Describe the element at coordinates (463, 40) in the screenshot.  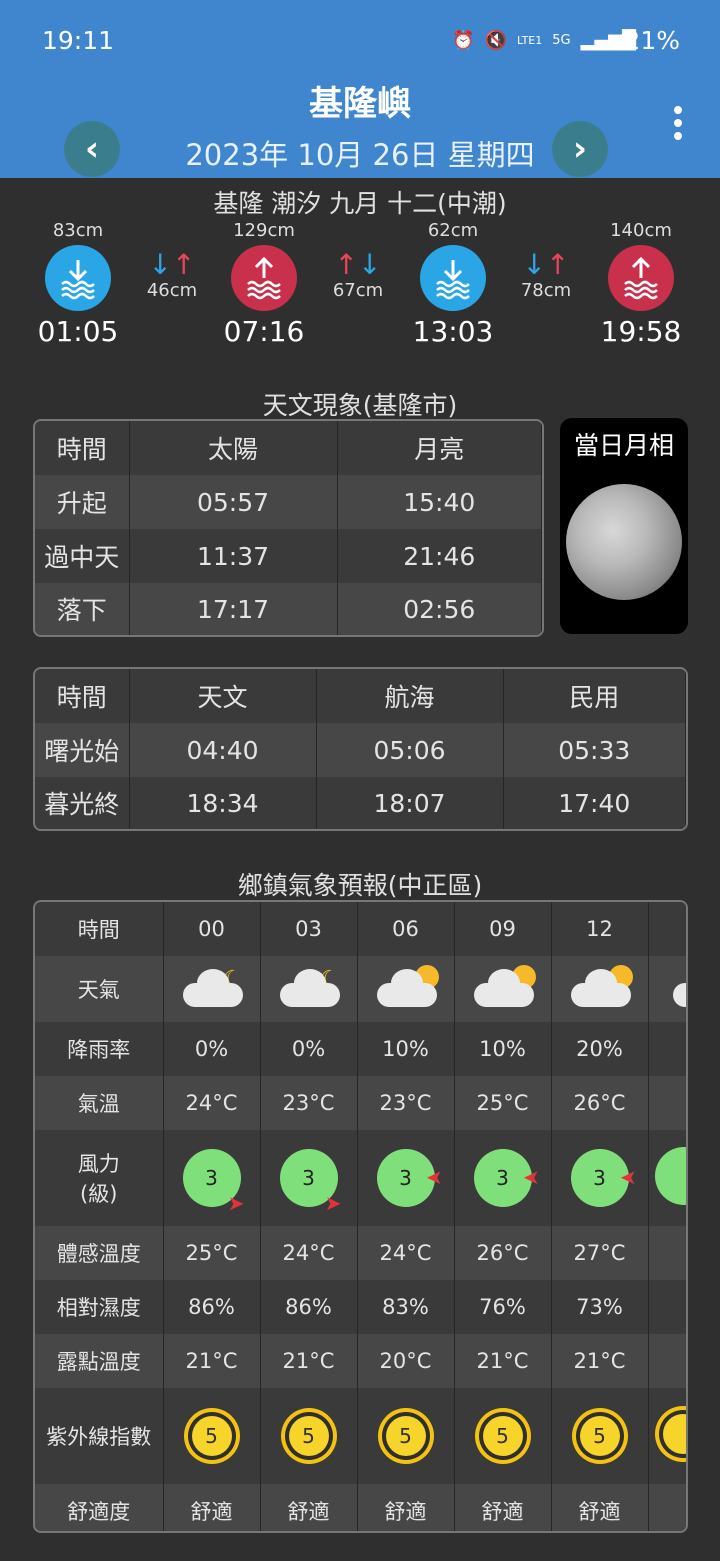
I see `alarm-icon: ⏰` at that location.